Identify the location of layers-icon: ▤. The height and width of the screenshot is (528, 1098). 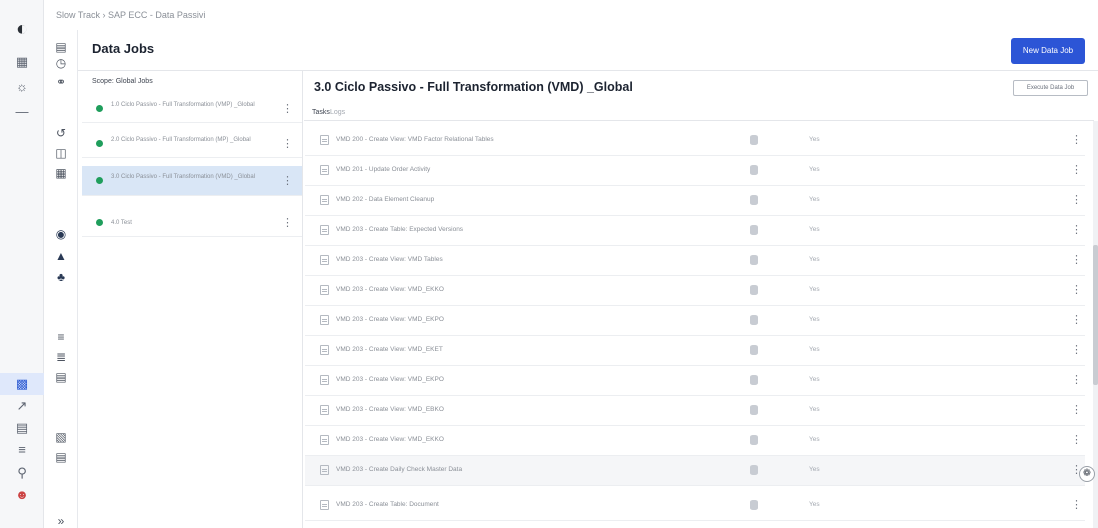
(61, 377).